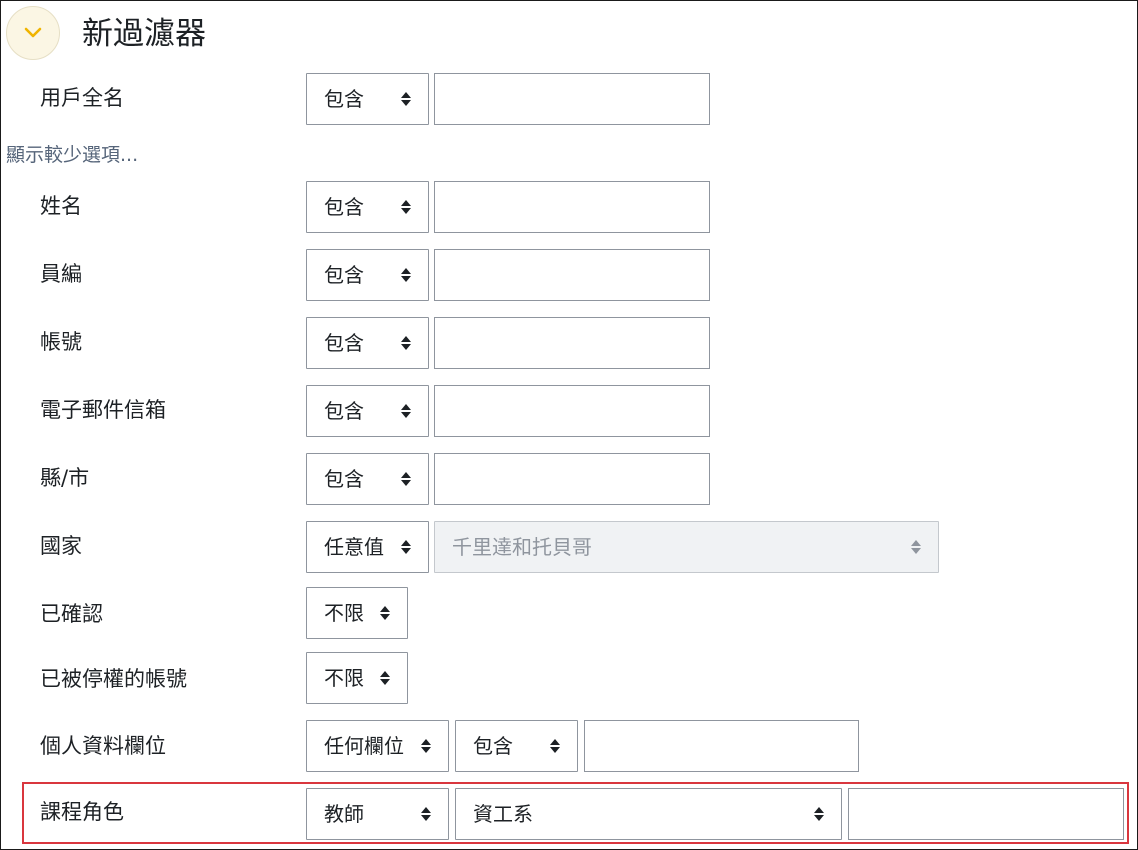  What do you see at coordinates (572, 479) in the screenshot?
I see `city-input` at bounding box center [572, 479].